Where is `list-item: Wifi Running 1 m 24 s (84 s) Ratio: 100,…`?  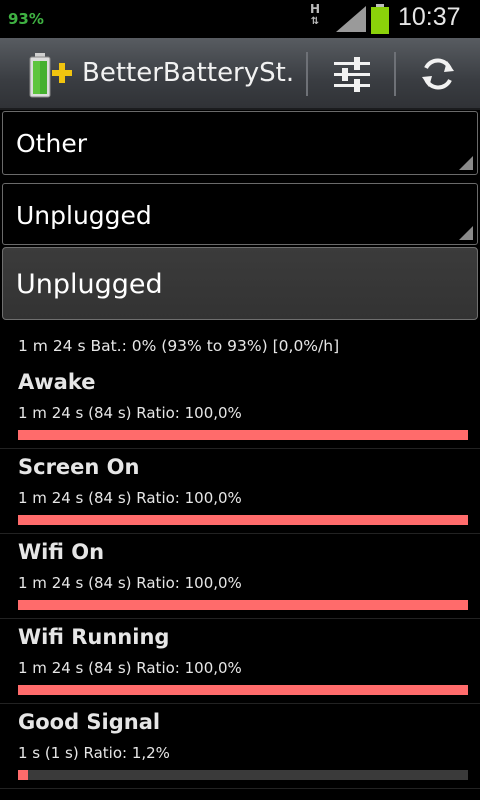 list-item: Wifi Running 1 m 24 s (84 s) Ratio: 100,… is located at coordinates (240, 661).